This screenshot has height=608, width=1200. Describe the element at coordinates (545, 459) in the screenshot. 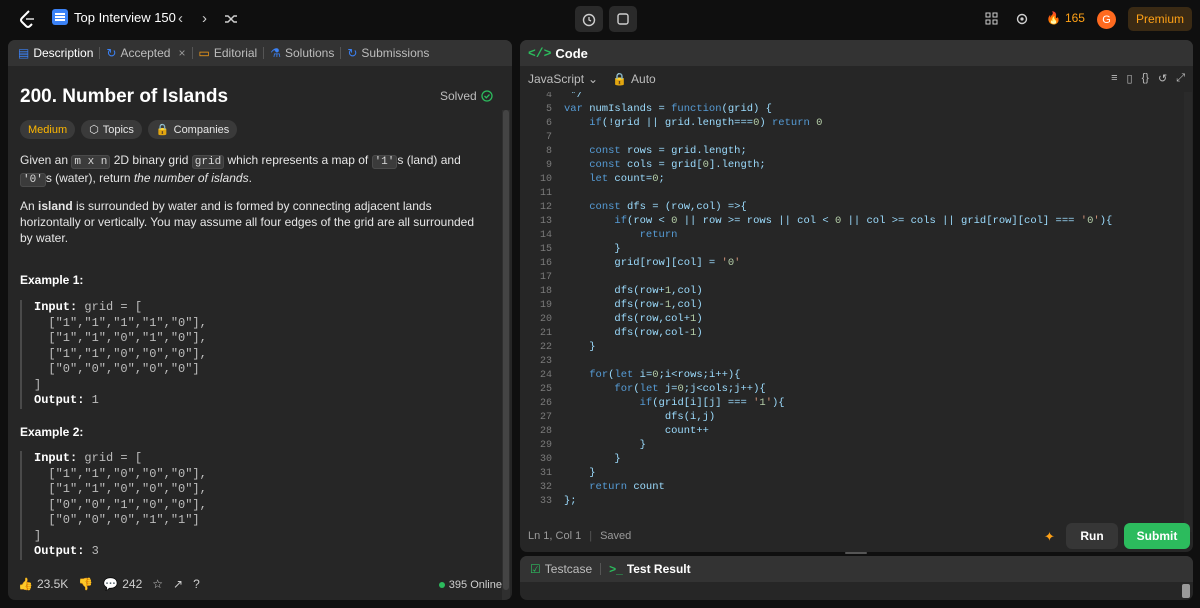

I see `line-number: 30` at that location.